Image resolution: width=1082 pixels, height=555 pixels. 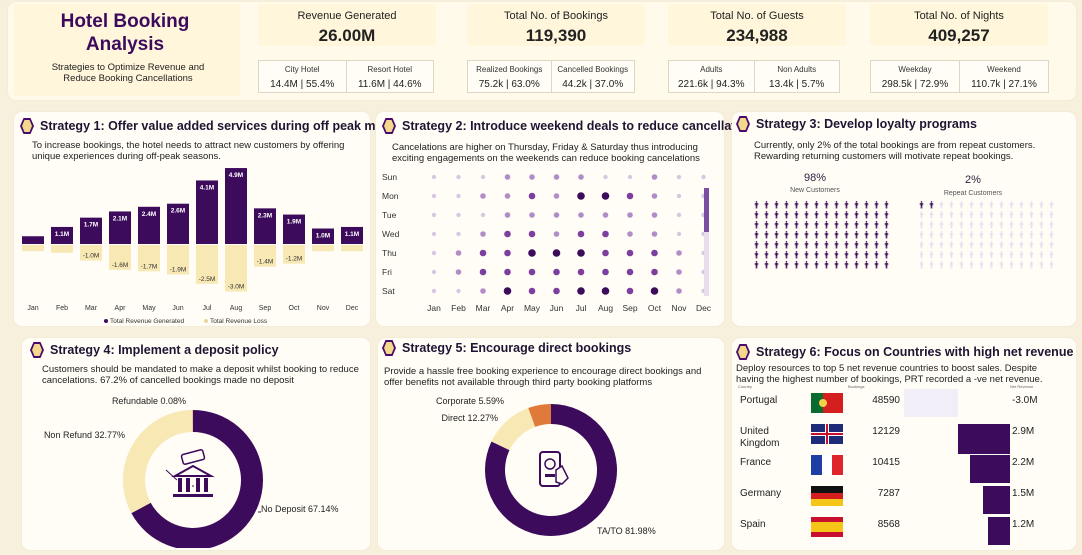 What do you see at coordinates (761, 493) in the screenshot?
I see `country-name: Germany` at bounding box center [761, 493].